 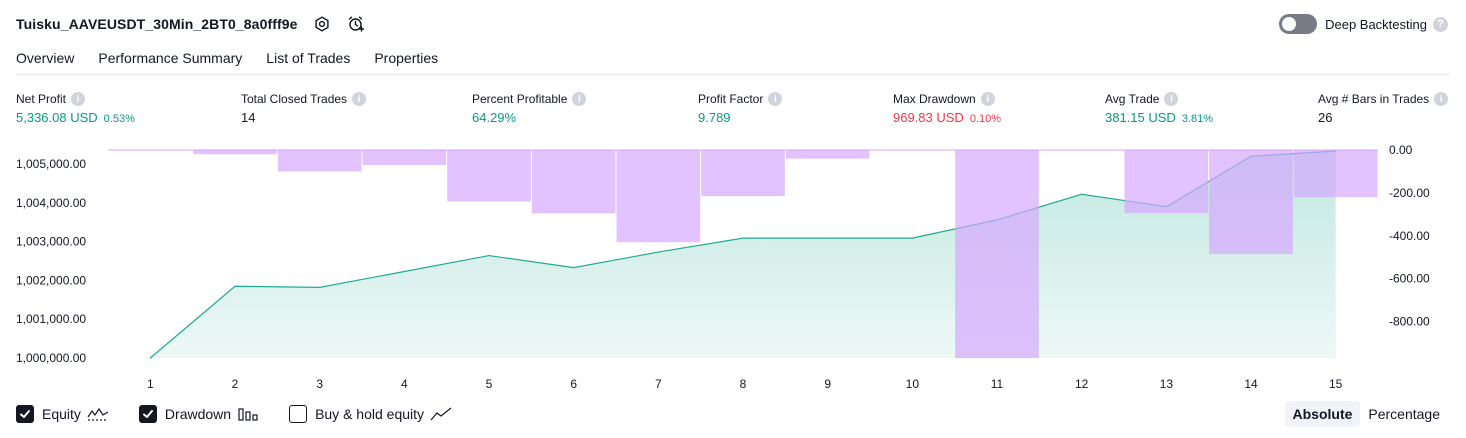 What do you see at coordinates (743, 384) in the screenshot?
I see `x-axis-tick-label: 8` at bounding box center [743, 384].